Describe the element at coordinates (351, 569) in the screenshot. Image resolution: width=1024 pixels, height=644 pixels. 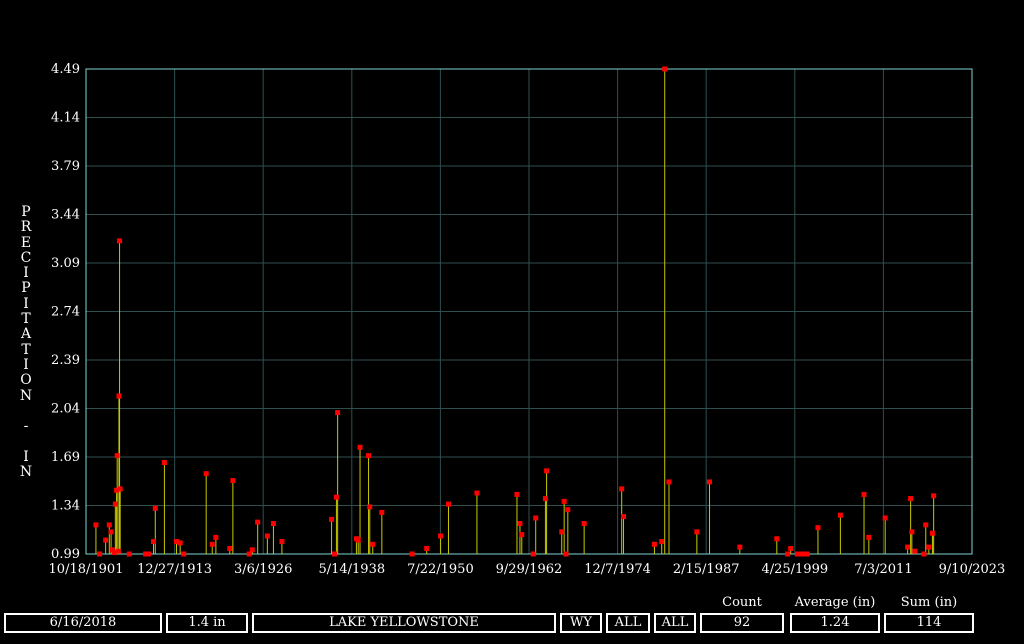
I see `x-tick-label: 5/14/1938` at that location.